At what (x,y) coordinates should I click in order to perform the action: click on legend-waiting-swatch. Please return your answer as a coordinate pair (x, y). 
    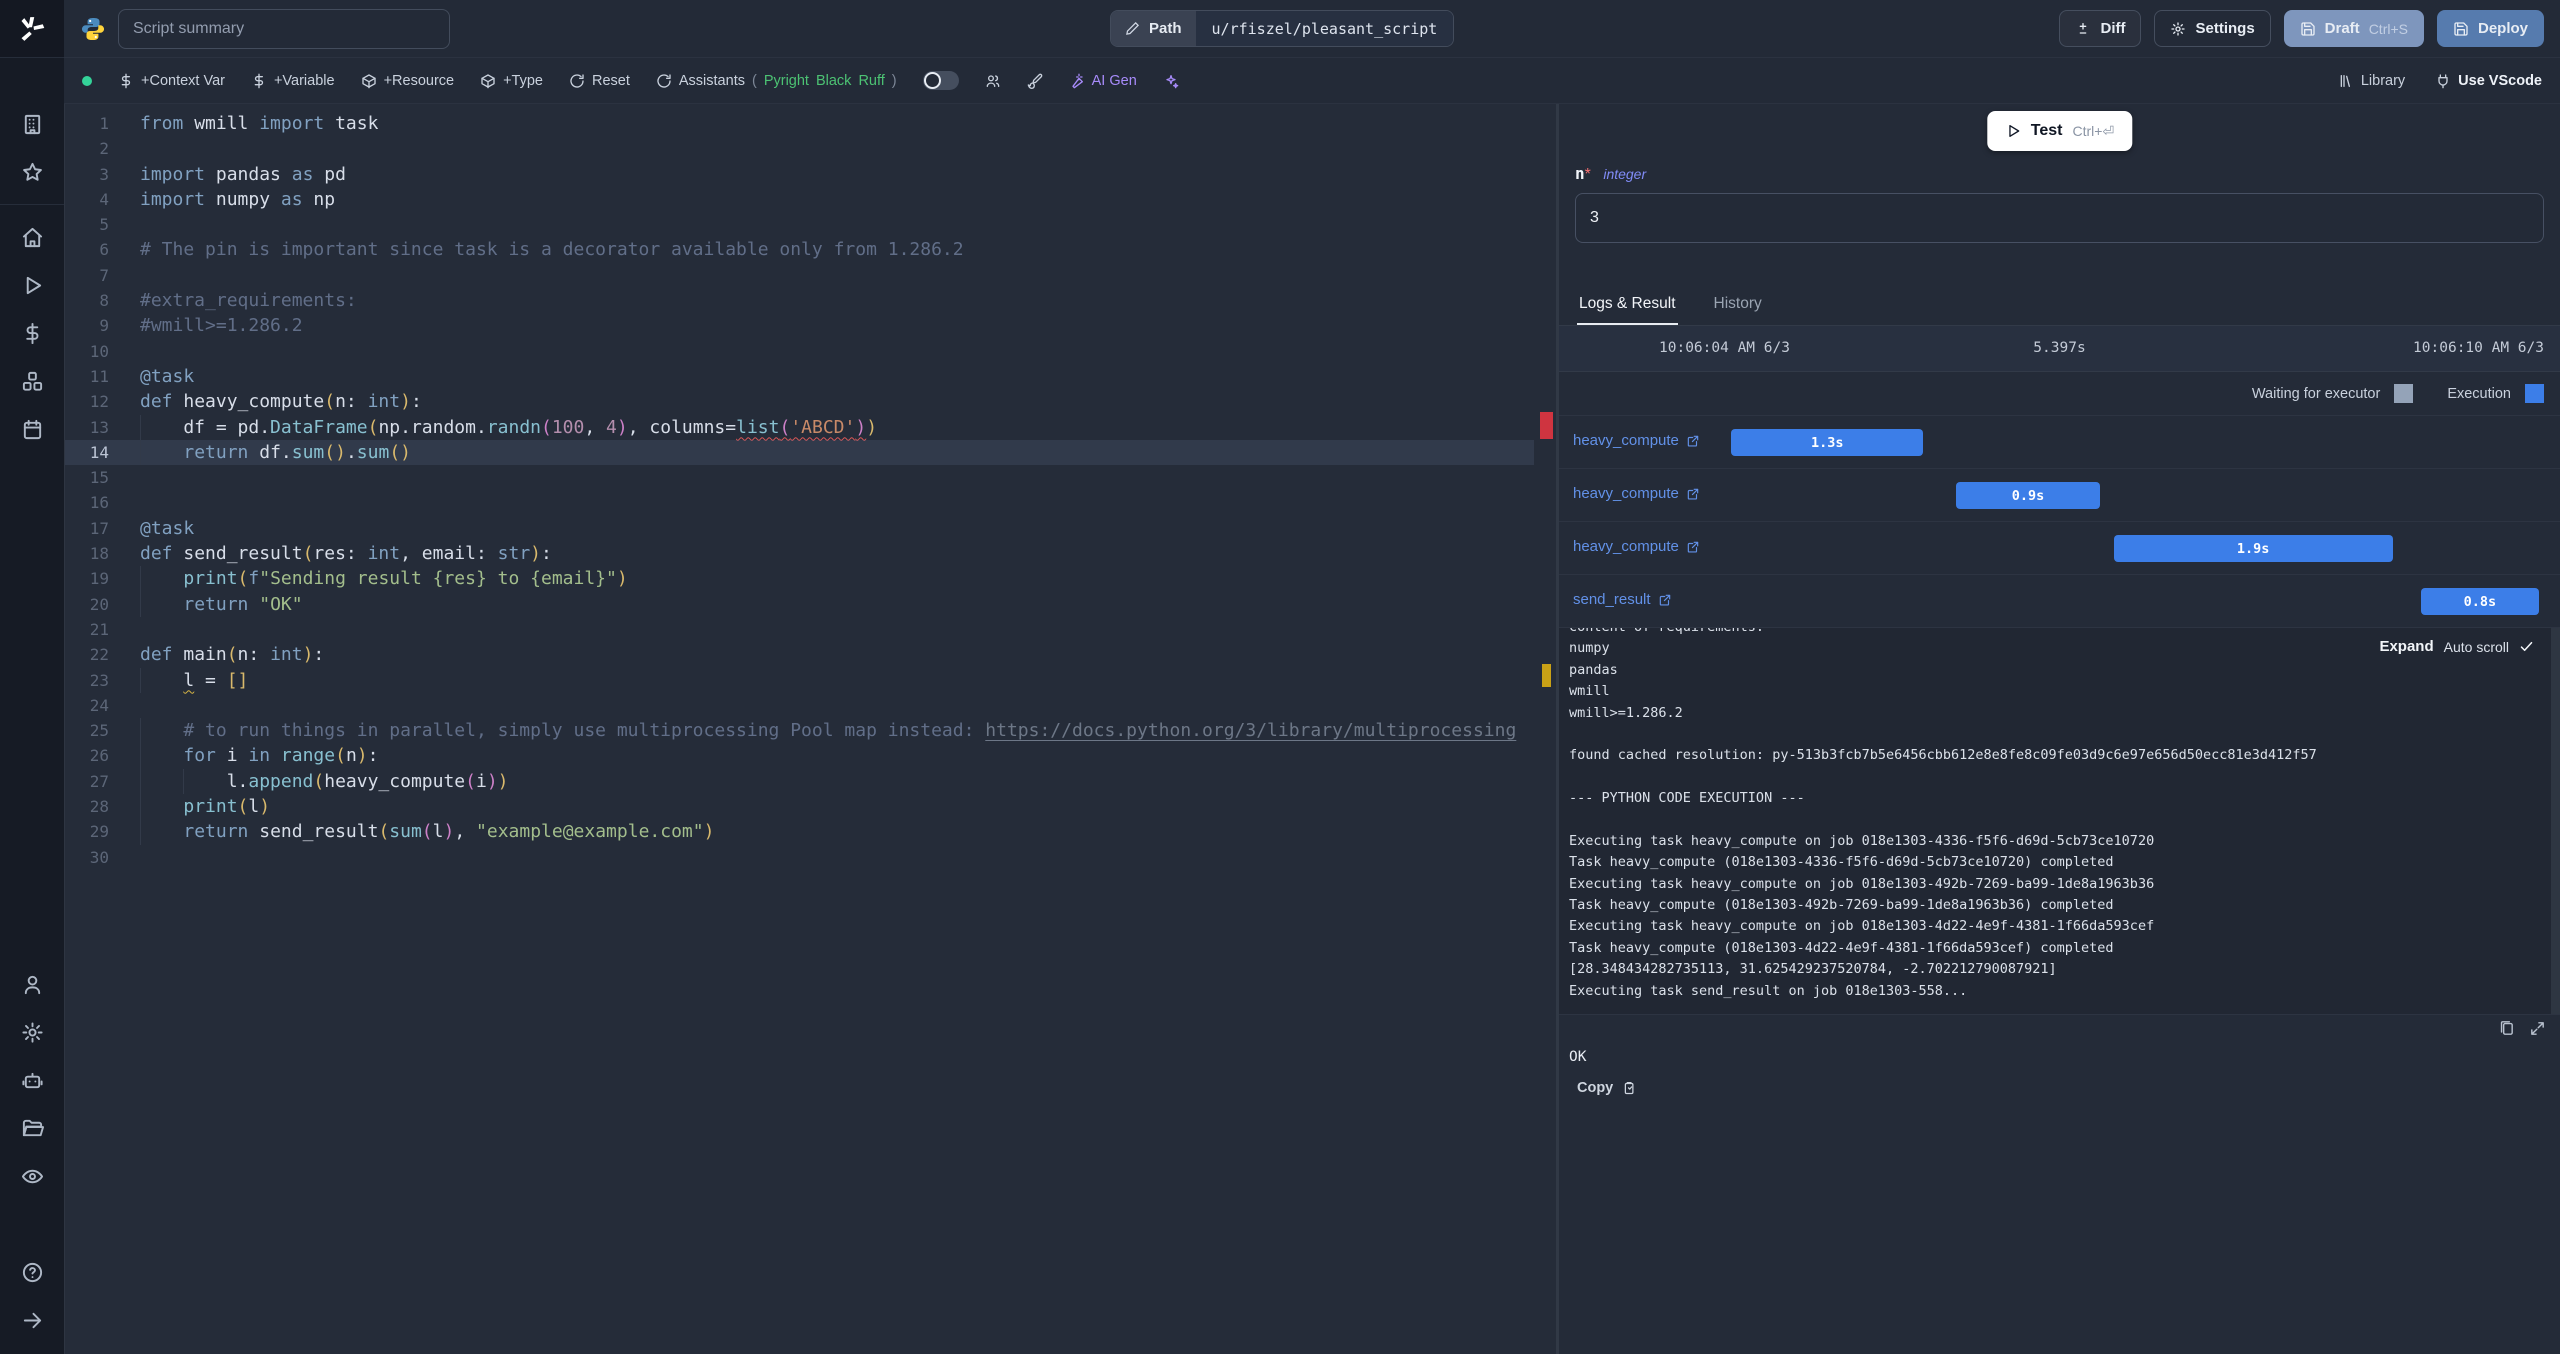
    Looking at the image, I should click on (2404, 393).